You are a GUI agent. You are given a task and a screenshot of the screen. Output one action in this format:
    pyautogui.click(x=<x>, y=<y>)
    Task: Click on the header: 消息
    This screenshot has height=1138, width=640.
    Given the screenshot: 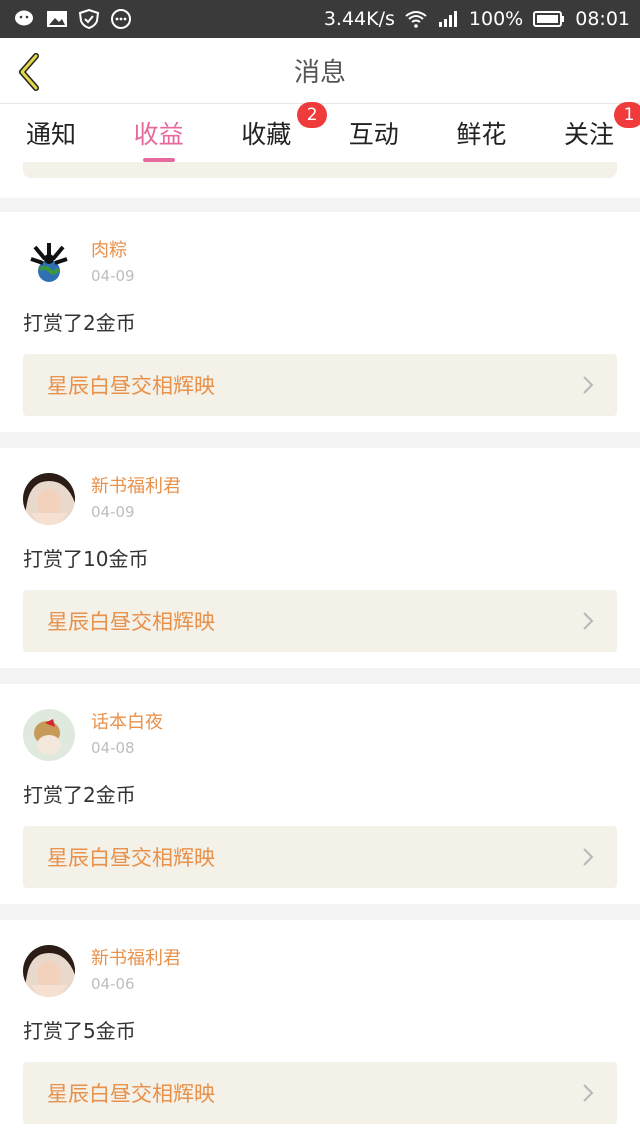 What is the action you would take?
    pyautogui.click(x=320, y=71)
    